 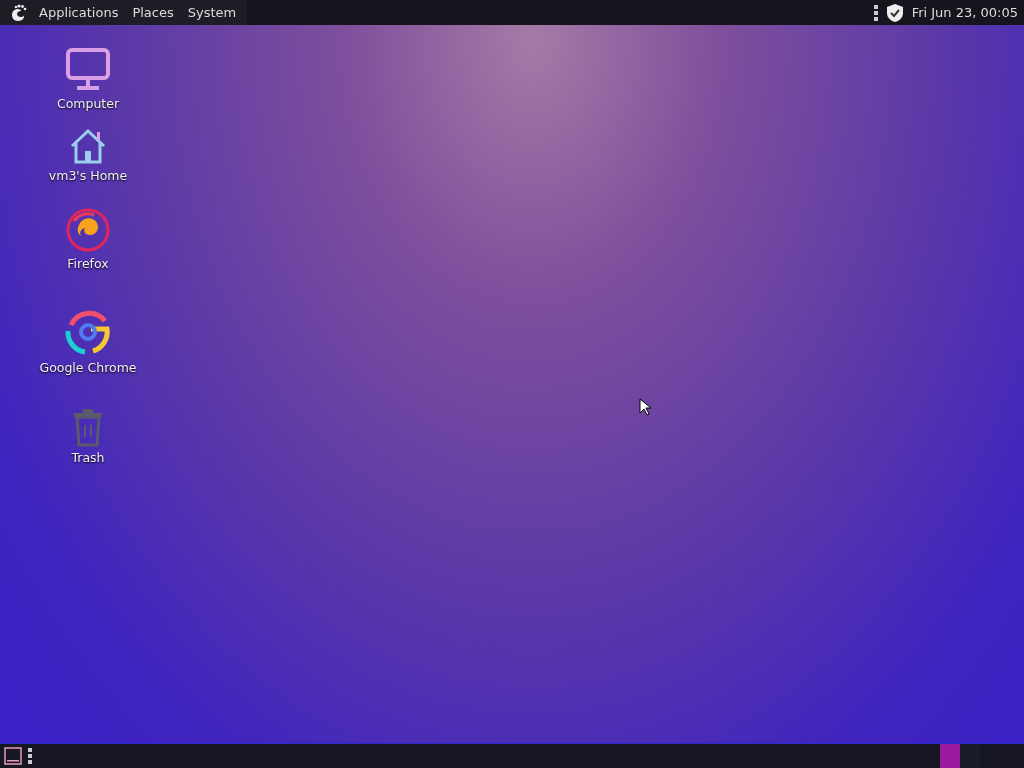 What do you see at coordinates (79, 12) in the screenshot?
I see `panel-menu: Applications` at bounding box center [79, 12].